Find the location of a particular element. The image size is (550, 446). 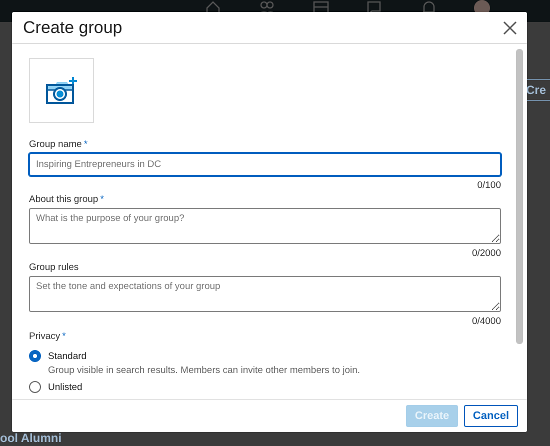

character-counter: 0/4000 is located at coordinates (485, 321).